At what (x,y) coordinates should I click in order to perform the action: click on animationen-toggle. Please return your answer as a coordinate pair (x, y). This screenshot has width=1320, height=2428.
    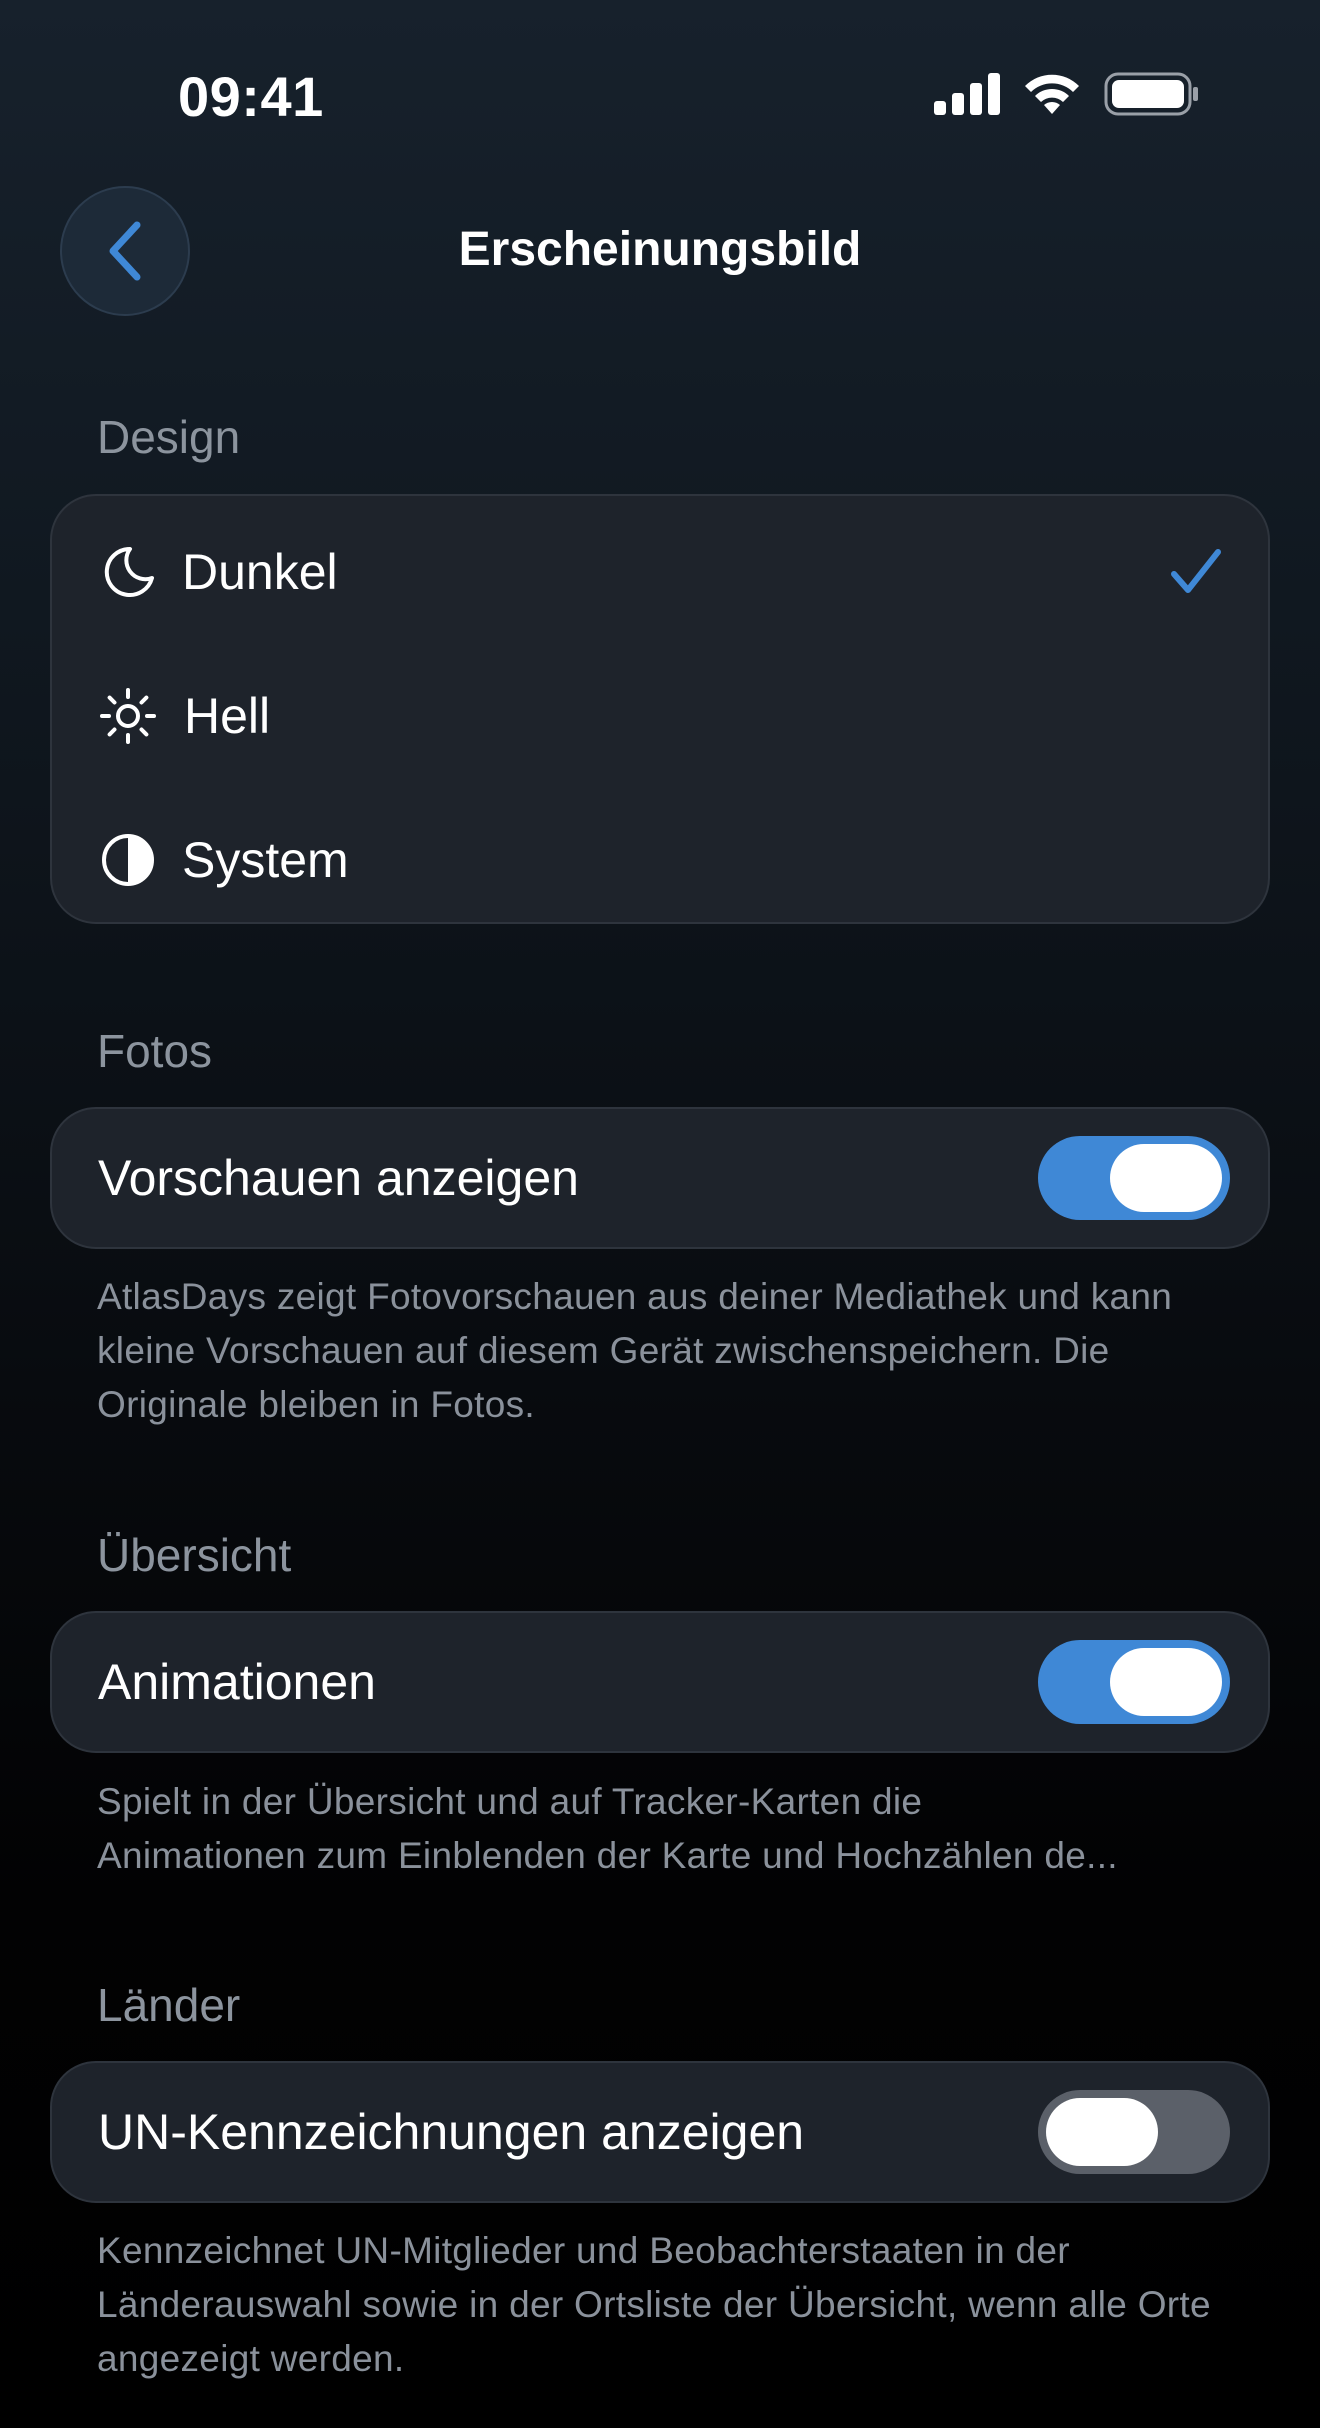
    Looking at the image, I should click on (1134, 1682).